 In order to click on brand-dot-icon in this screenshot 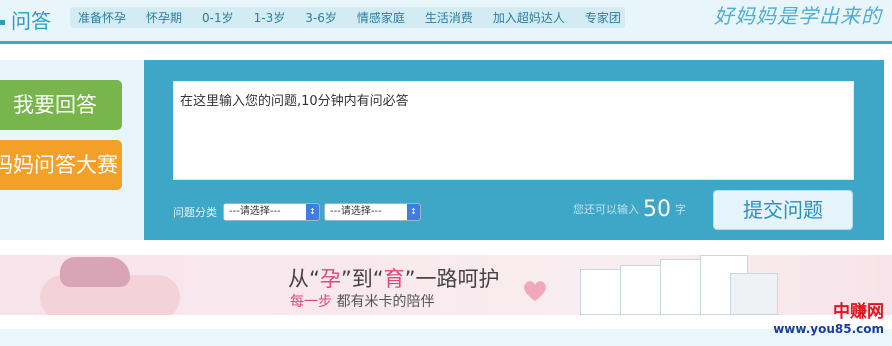, I will do `click(2, 22)`.